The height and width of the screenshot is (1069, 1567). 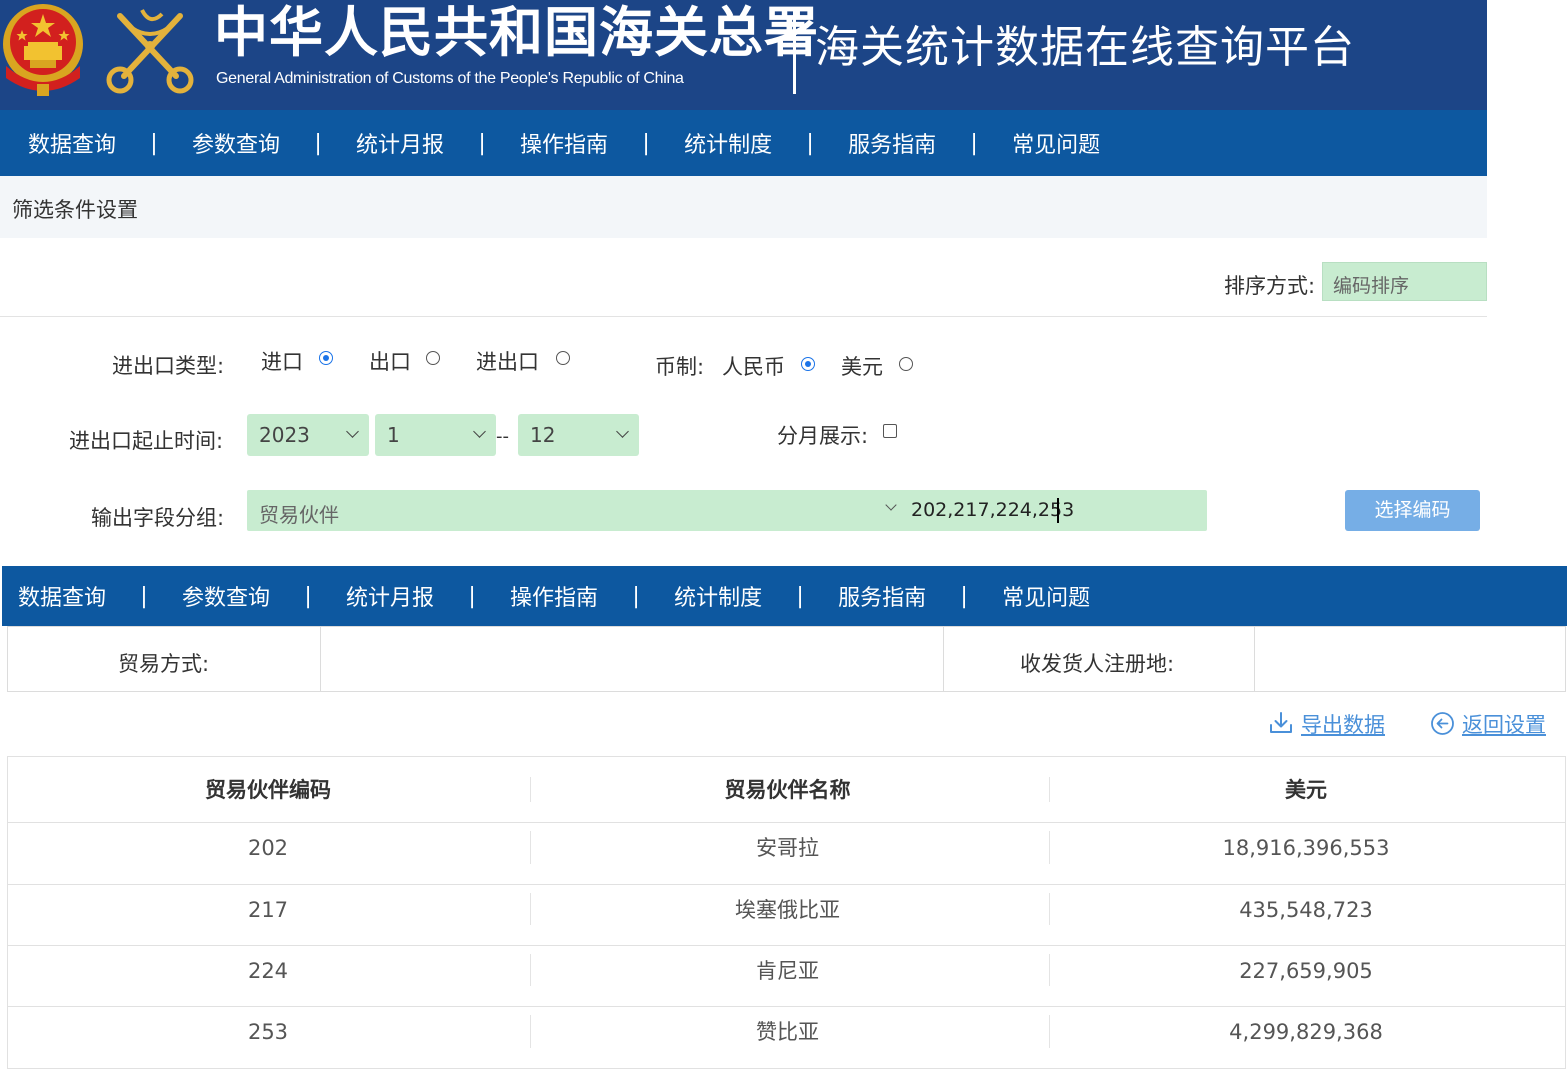 What do you see at coordinates (1097, 664) in the screenshot?
I see `registration-label: 收发货人注册地:` at bounding box center [1097, 664].